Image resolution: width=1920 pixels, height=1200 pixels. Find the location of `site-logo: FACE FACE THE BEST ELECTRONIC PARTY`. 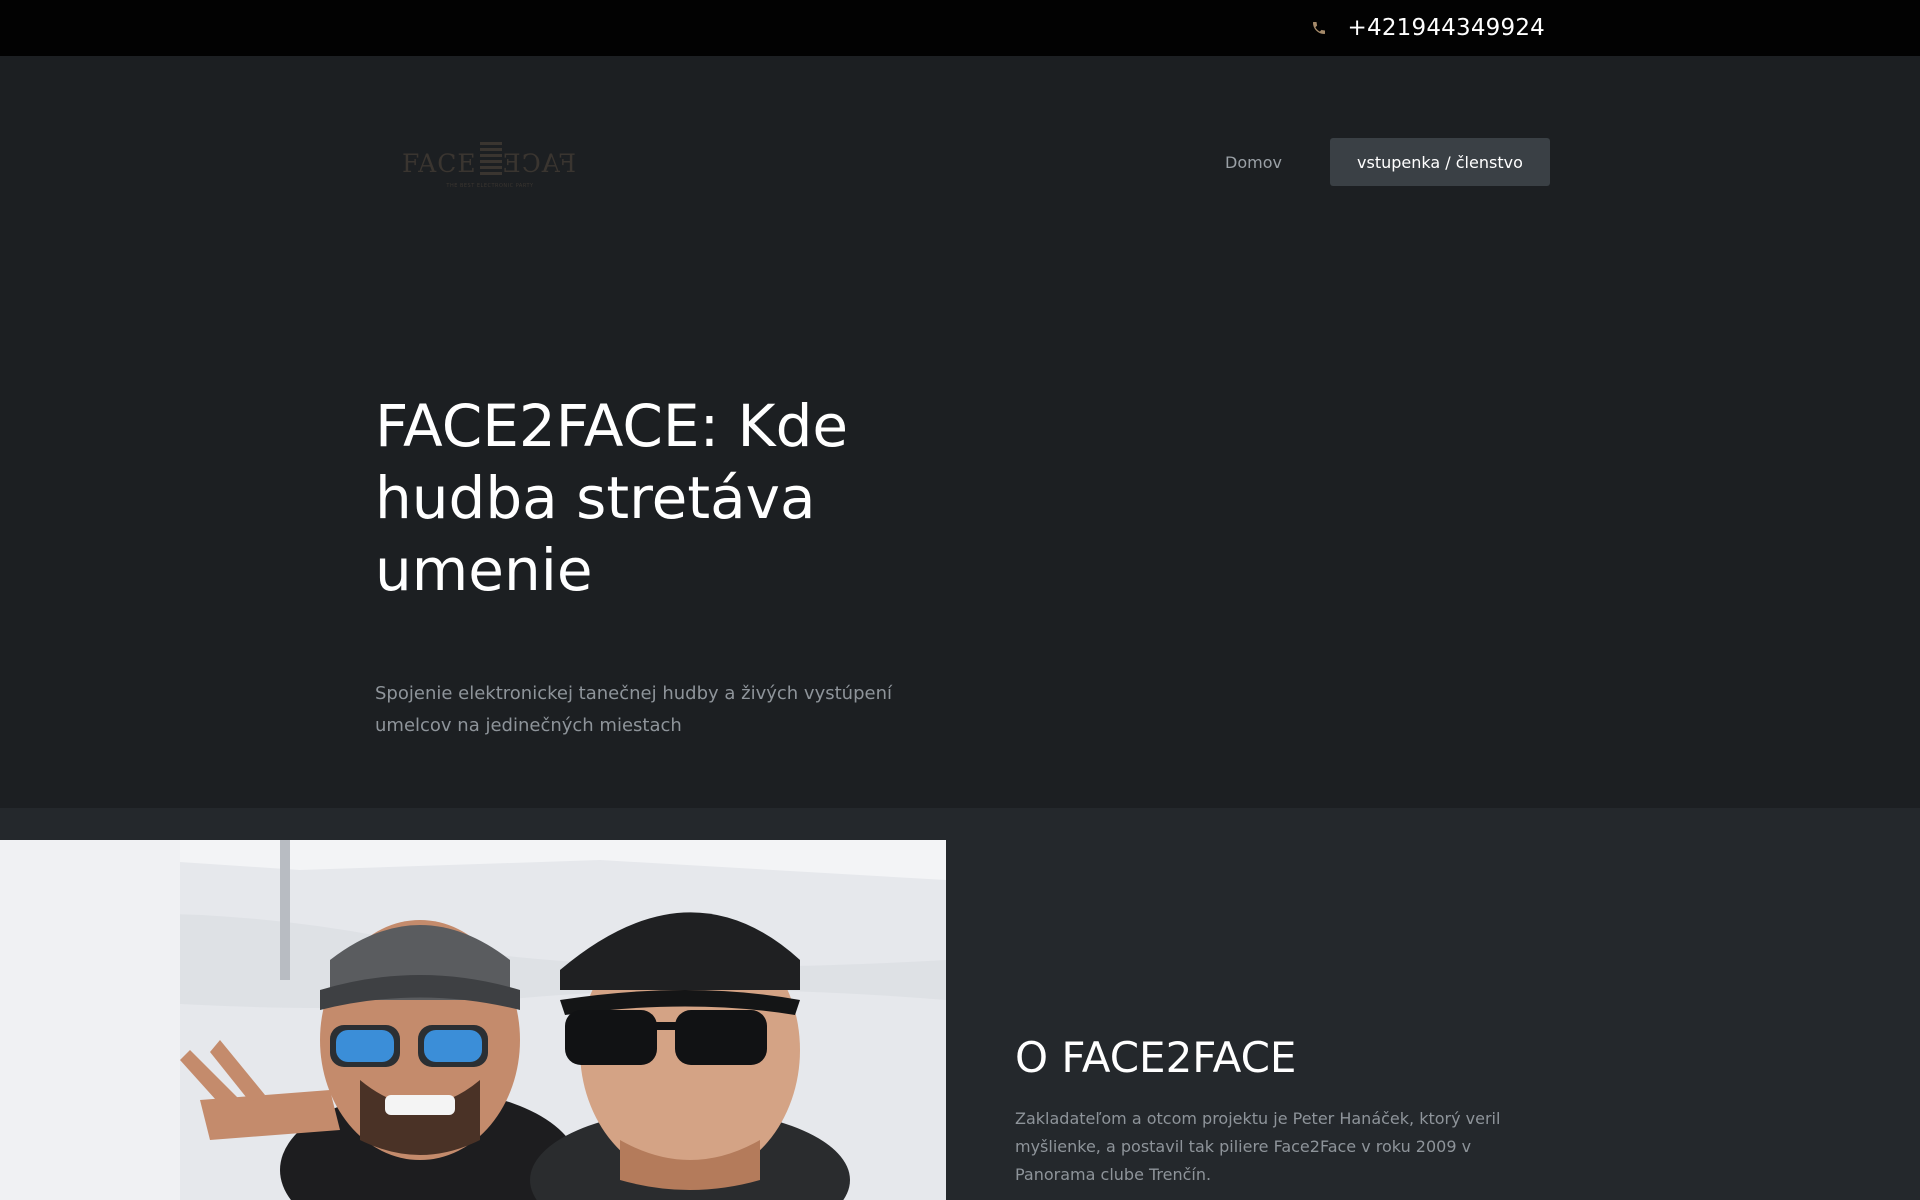

site-logo: FACE FACE THE BEST ELECTRONIC PARTY is located at coordinates (490, 164).